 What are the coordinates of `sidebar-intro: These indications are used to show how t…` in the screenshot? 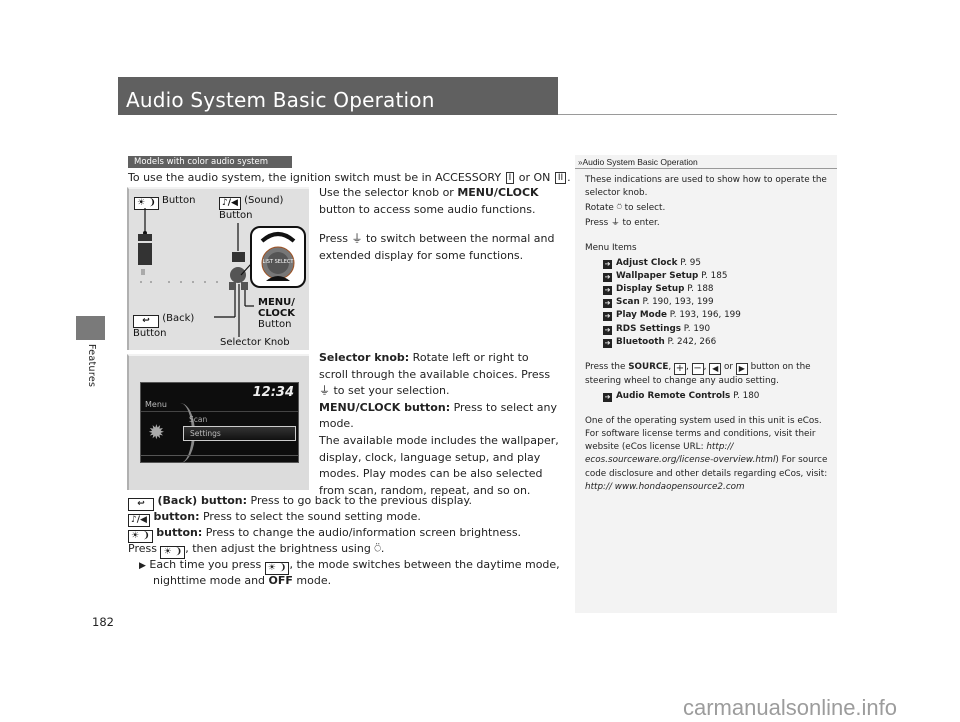 It's located at (706, 187).